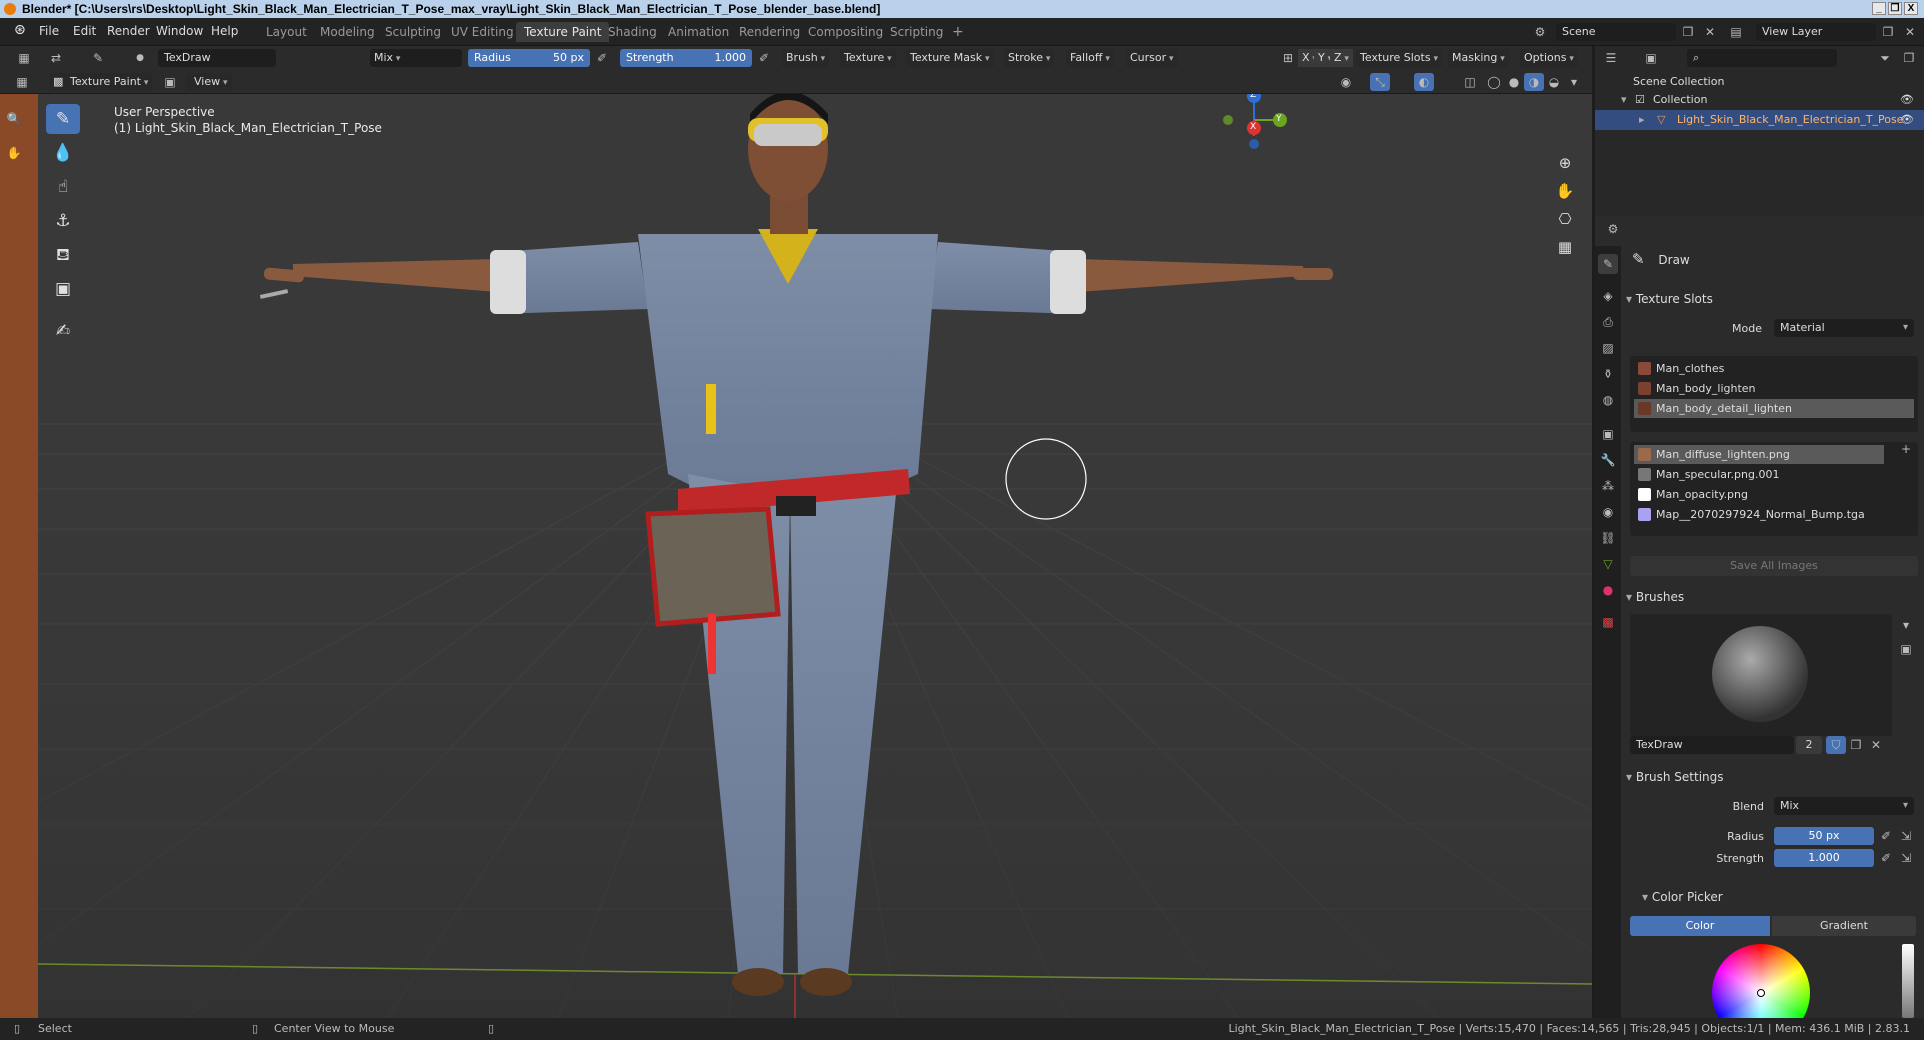 Image resolution: width=1924 pixels, height=1040 pixels. Describe the element at coordinates (1761, 981) in the screenshot. I see `color-wheel` at that location.